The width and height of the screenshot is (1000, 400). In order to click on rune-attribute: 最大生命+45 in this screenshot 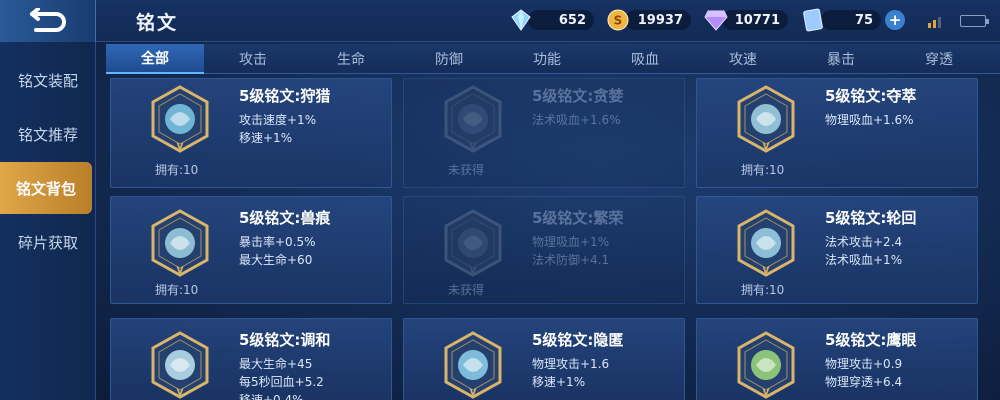, I will do `click(276, 364)`.